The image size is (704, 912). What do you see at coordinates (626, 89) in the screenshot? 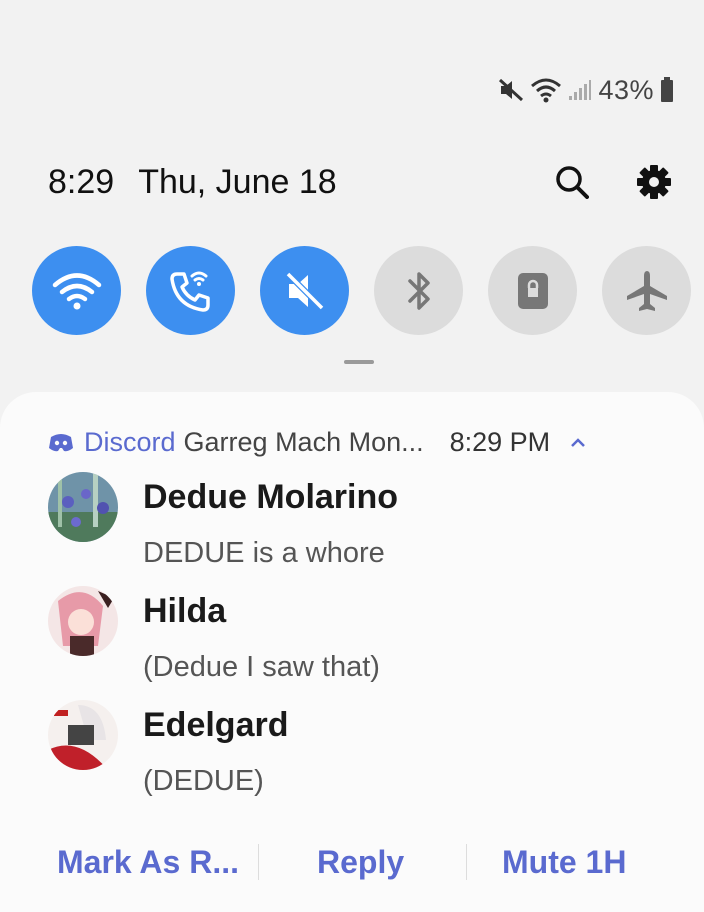
I see `battery-percent: 43%` at bounding box center [626, 89].